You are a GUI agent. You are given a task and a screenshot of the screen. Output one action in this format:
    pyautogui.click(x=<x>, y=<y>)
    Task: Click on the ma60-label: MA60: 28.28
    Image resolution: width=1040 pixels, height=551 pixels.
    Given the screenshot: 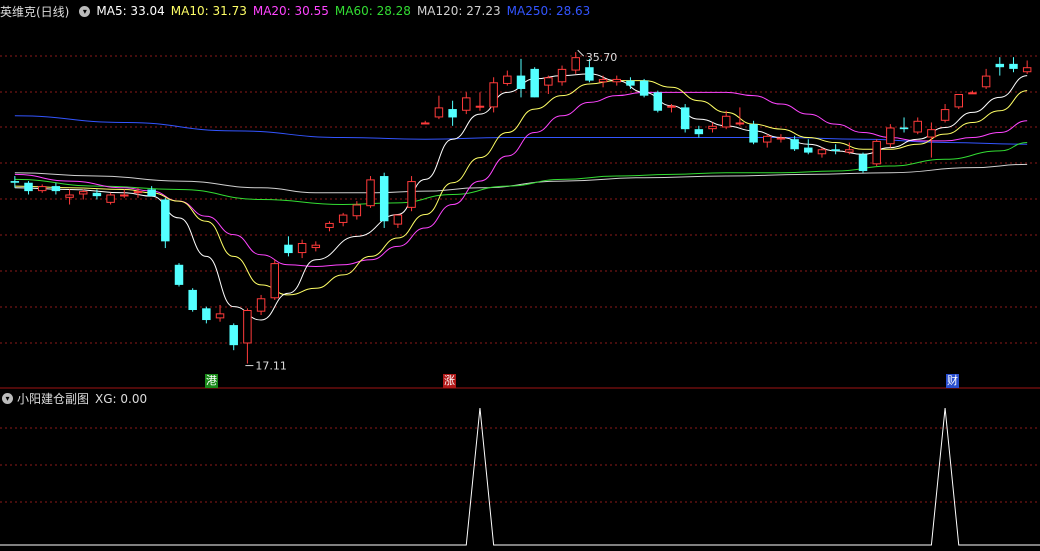 What is the action you would take?
    pyautogui.click(x=372, y=11)
    